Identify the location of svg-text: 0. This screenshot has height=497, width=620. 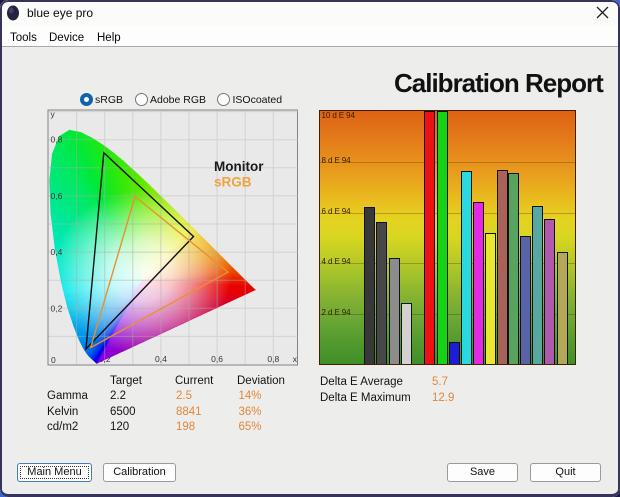
(53, 360).